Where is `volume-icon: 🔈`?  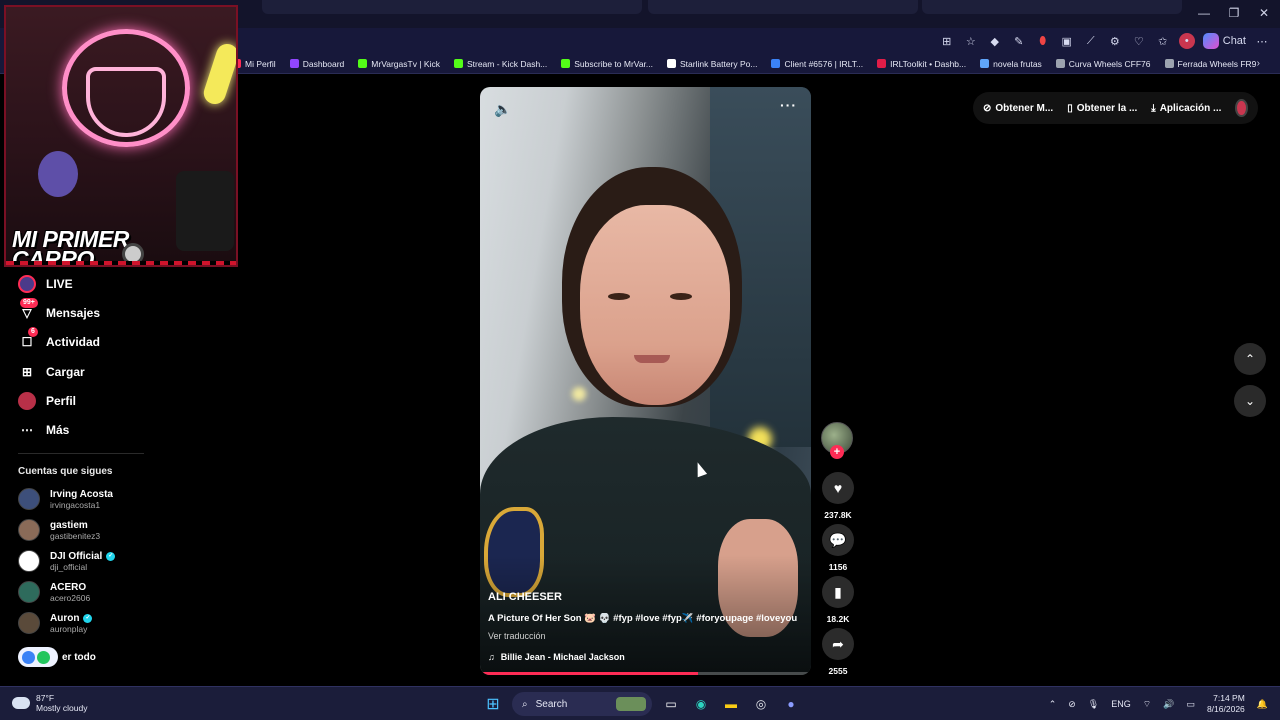
volume-icon: 🔈 is located at coordinates (502, 109).